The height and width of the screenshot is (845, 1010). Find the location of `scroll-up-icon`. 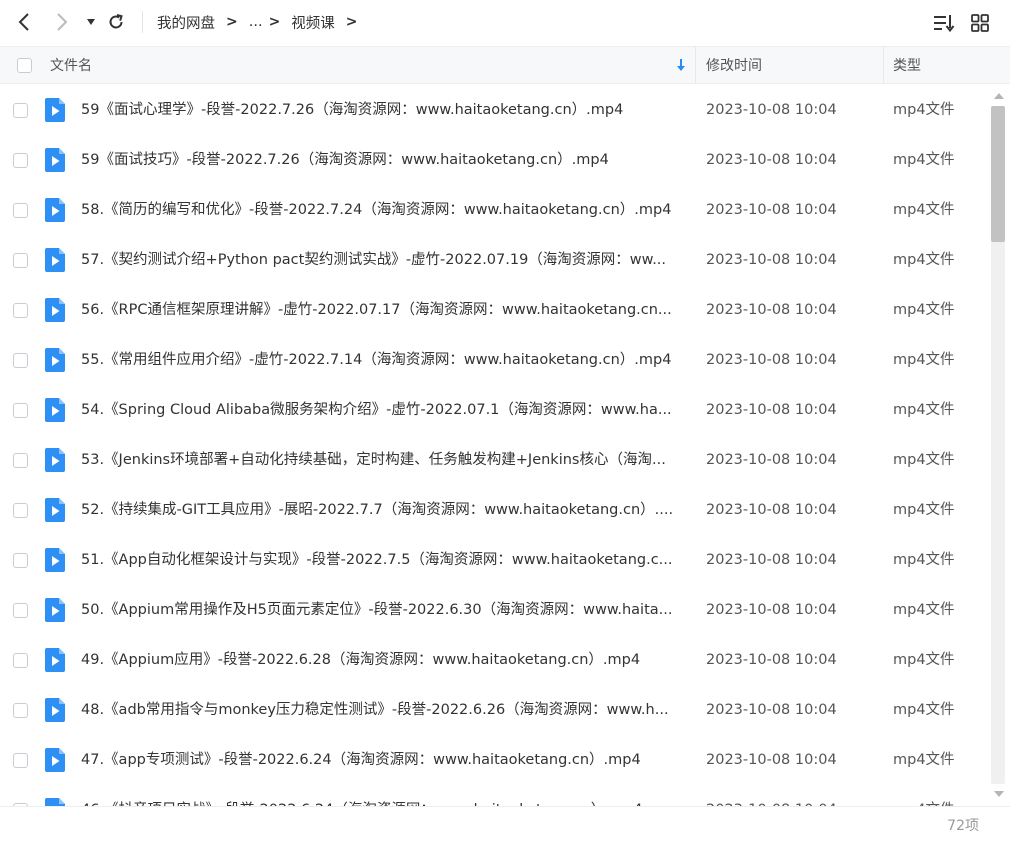

scroll-up-icon is located at coordinates (999, 96).